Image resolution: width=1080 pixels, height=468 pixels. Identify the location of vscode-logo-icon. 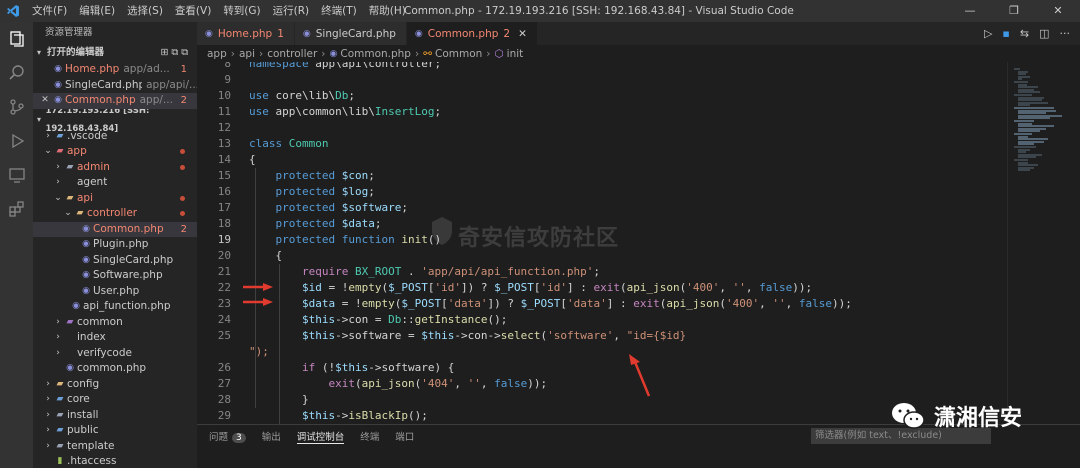
(13, 11).